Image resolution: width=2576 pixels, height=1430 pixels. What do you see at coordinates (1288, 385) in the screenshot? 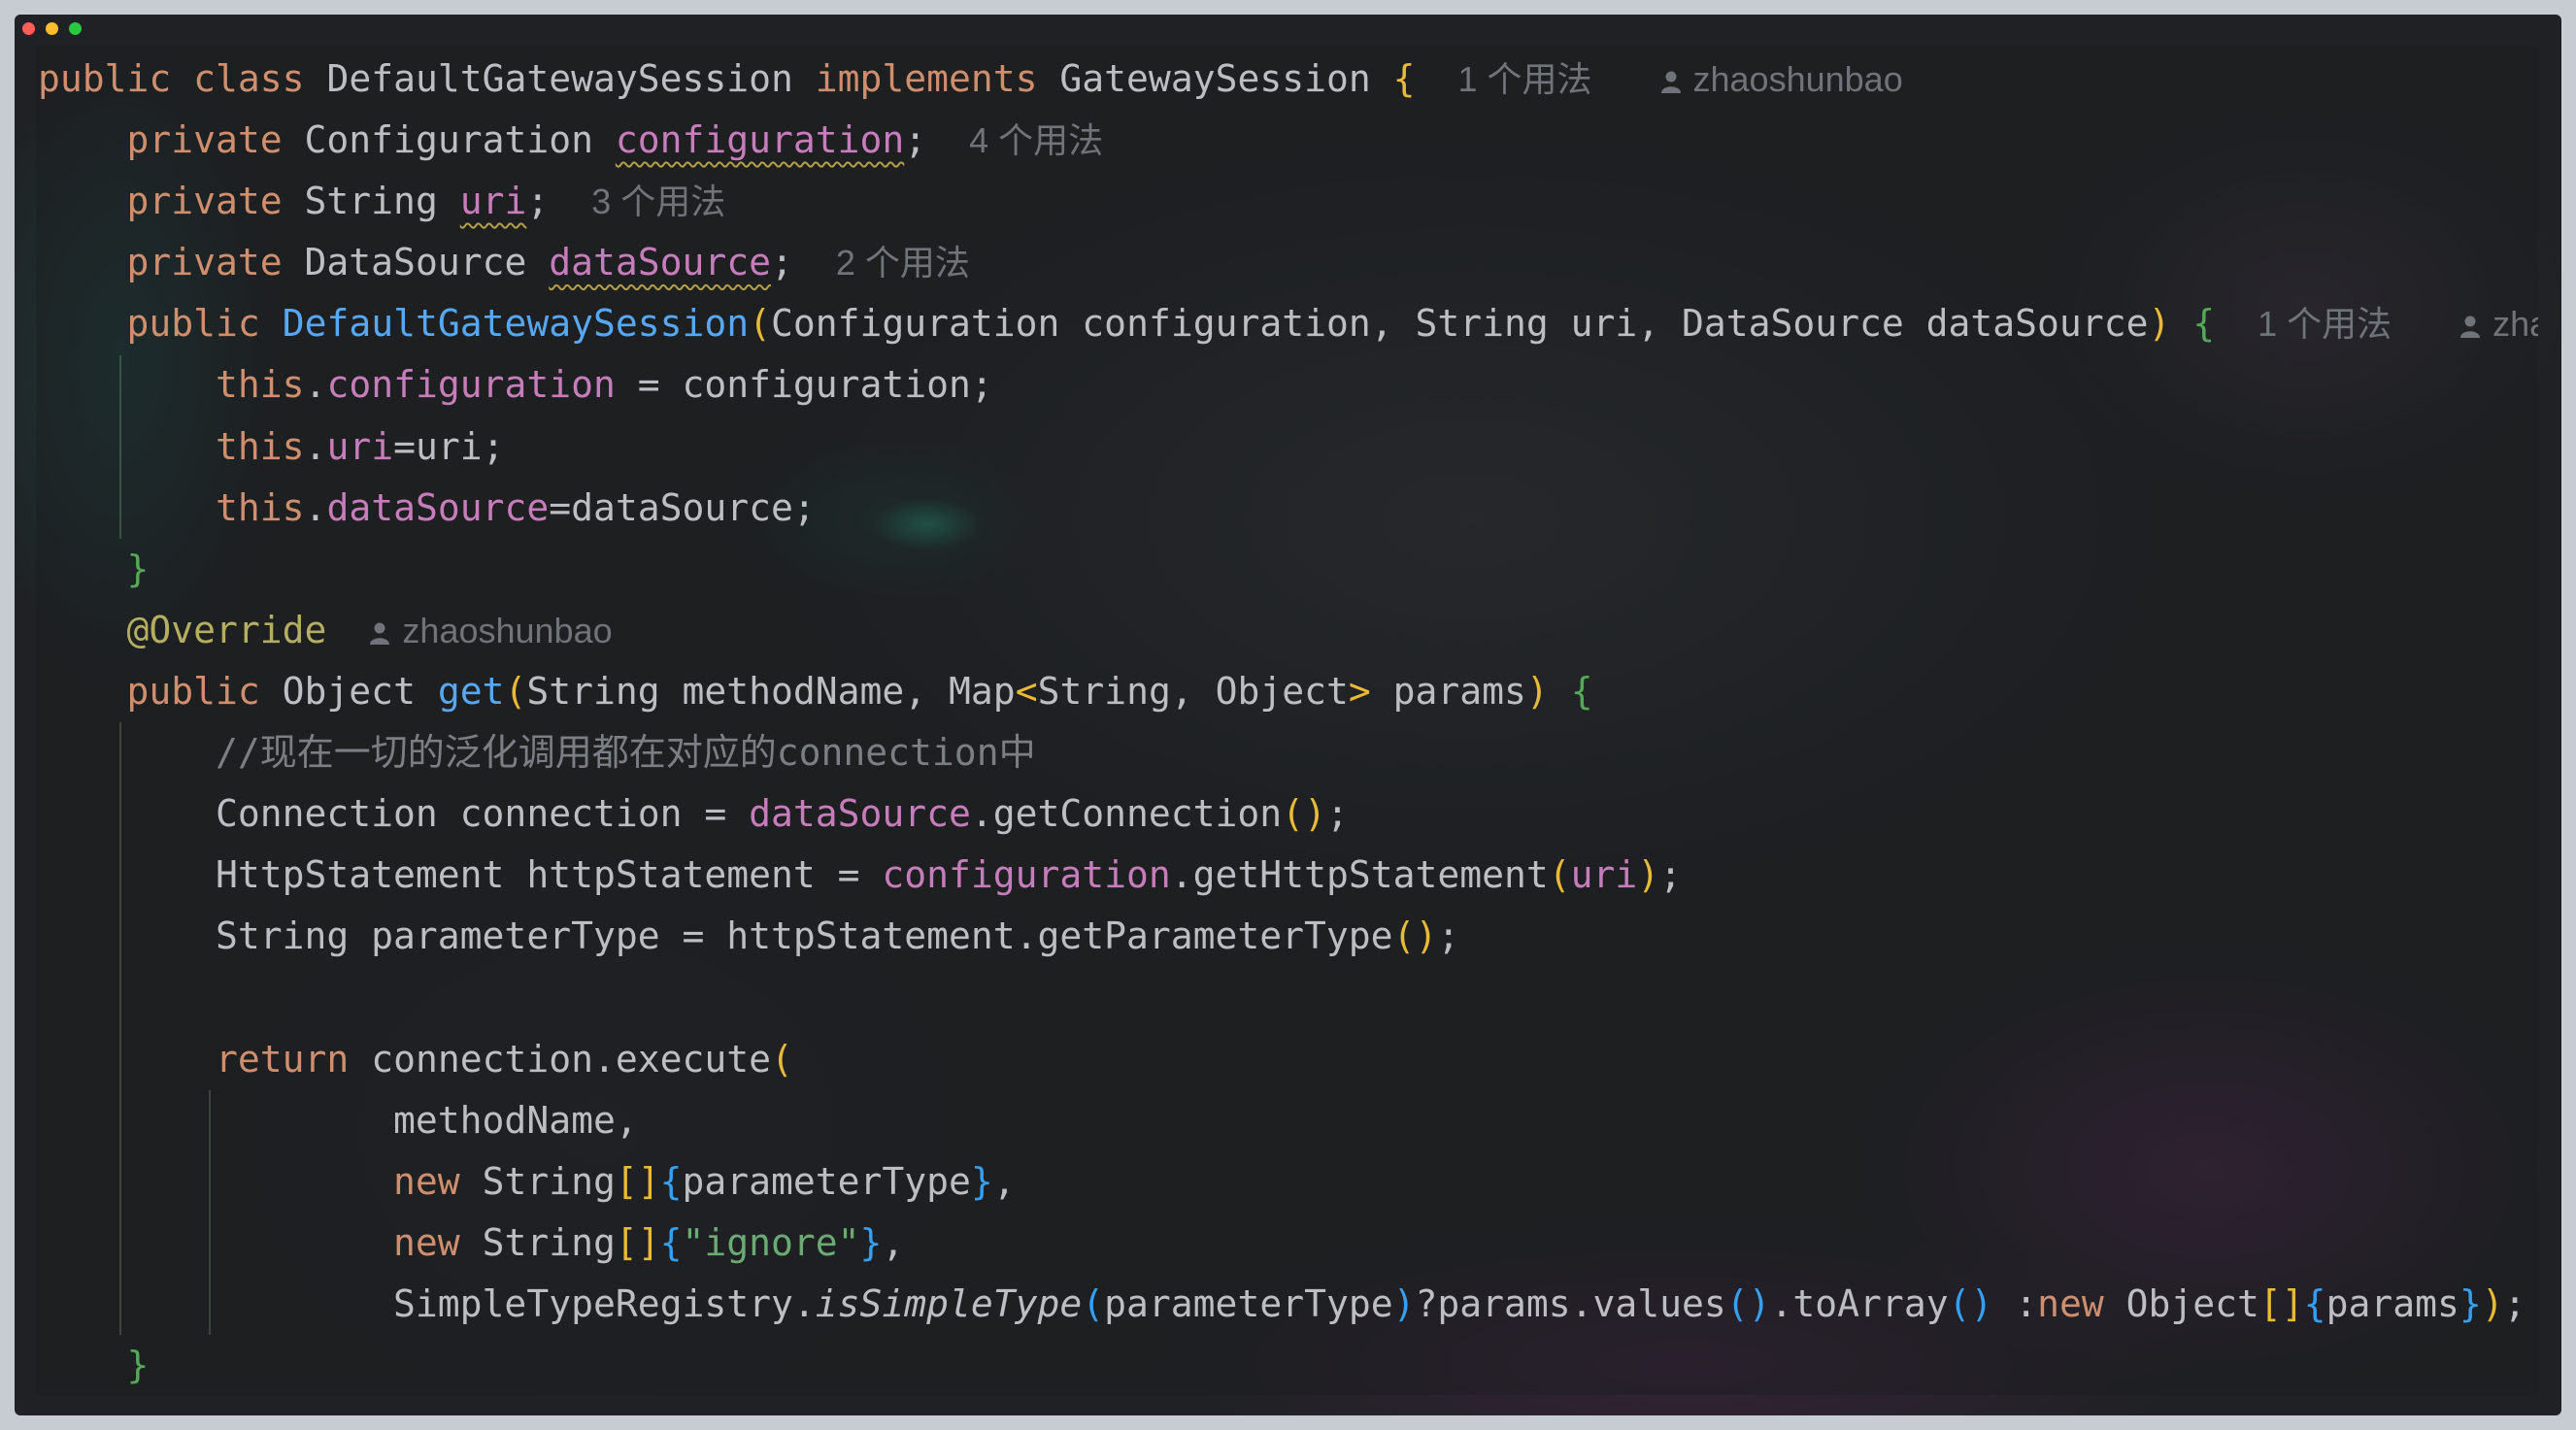
I see `code-line: this.configuration = configuration;` at bounding box center [1288, 385].